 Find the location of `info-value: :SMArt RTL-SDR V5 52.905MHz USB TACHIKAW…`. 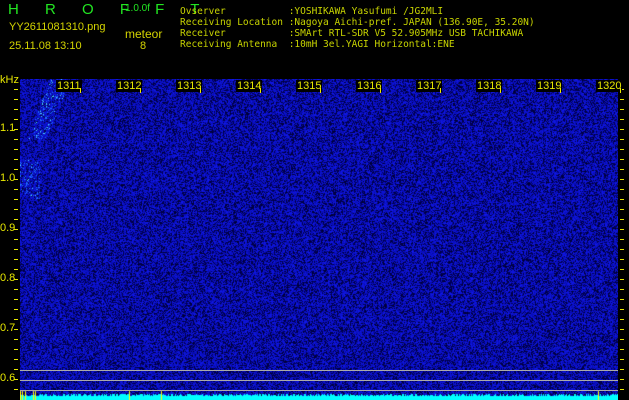

info-value: :SMArt RTL-SDR V5 52.905MHz USB TACHIKAW… is located at coordinates (406, 33).